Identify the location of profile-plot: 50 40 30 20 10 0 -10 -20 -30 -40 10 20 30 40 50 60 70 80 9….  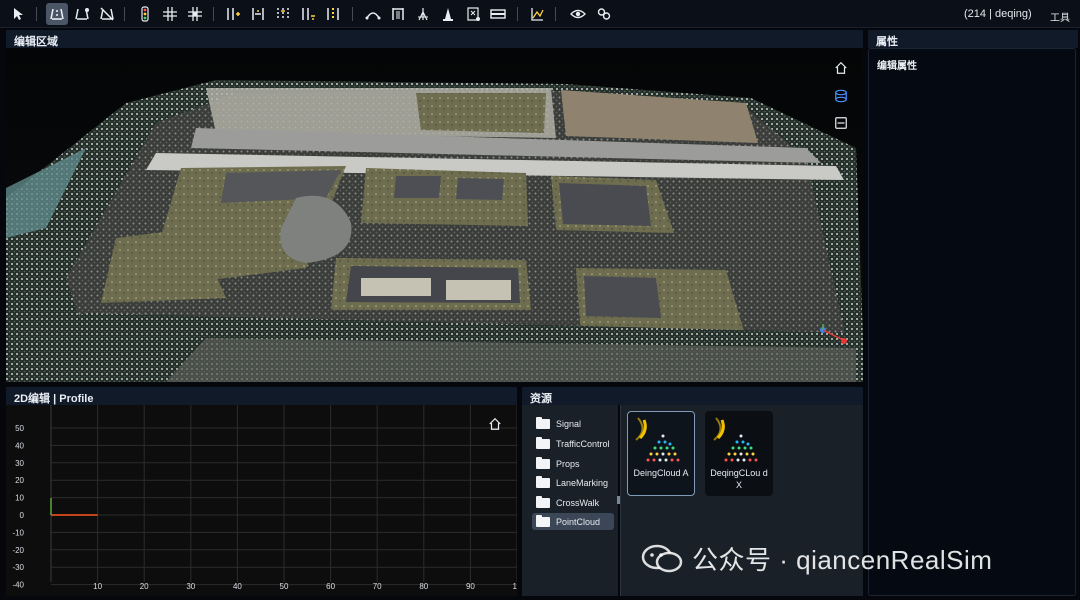
(264, 498).